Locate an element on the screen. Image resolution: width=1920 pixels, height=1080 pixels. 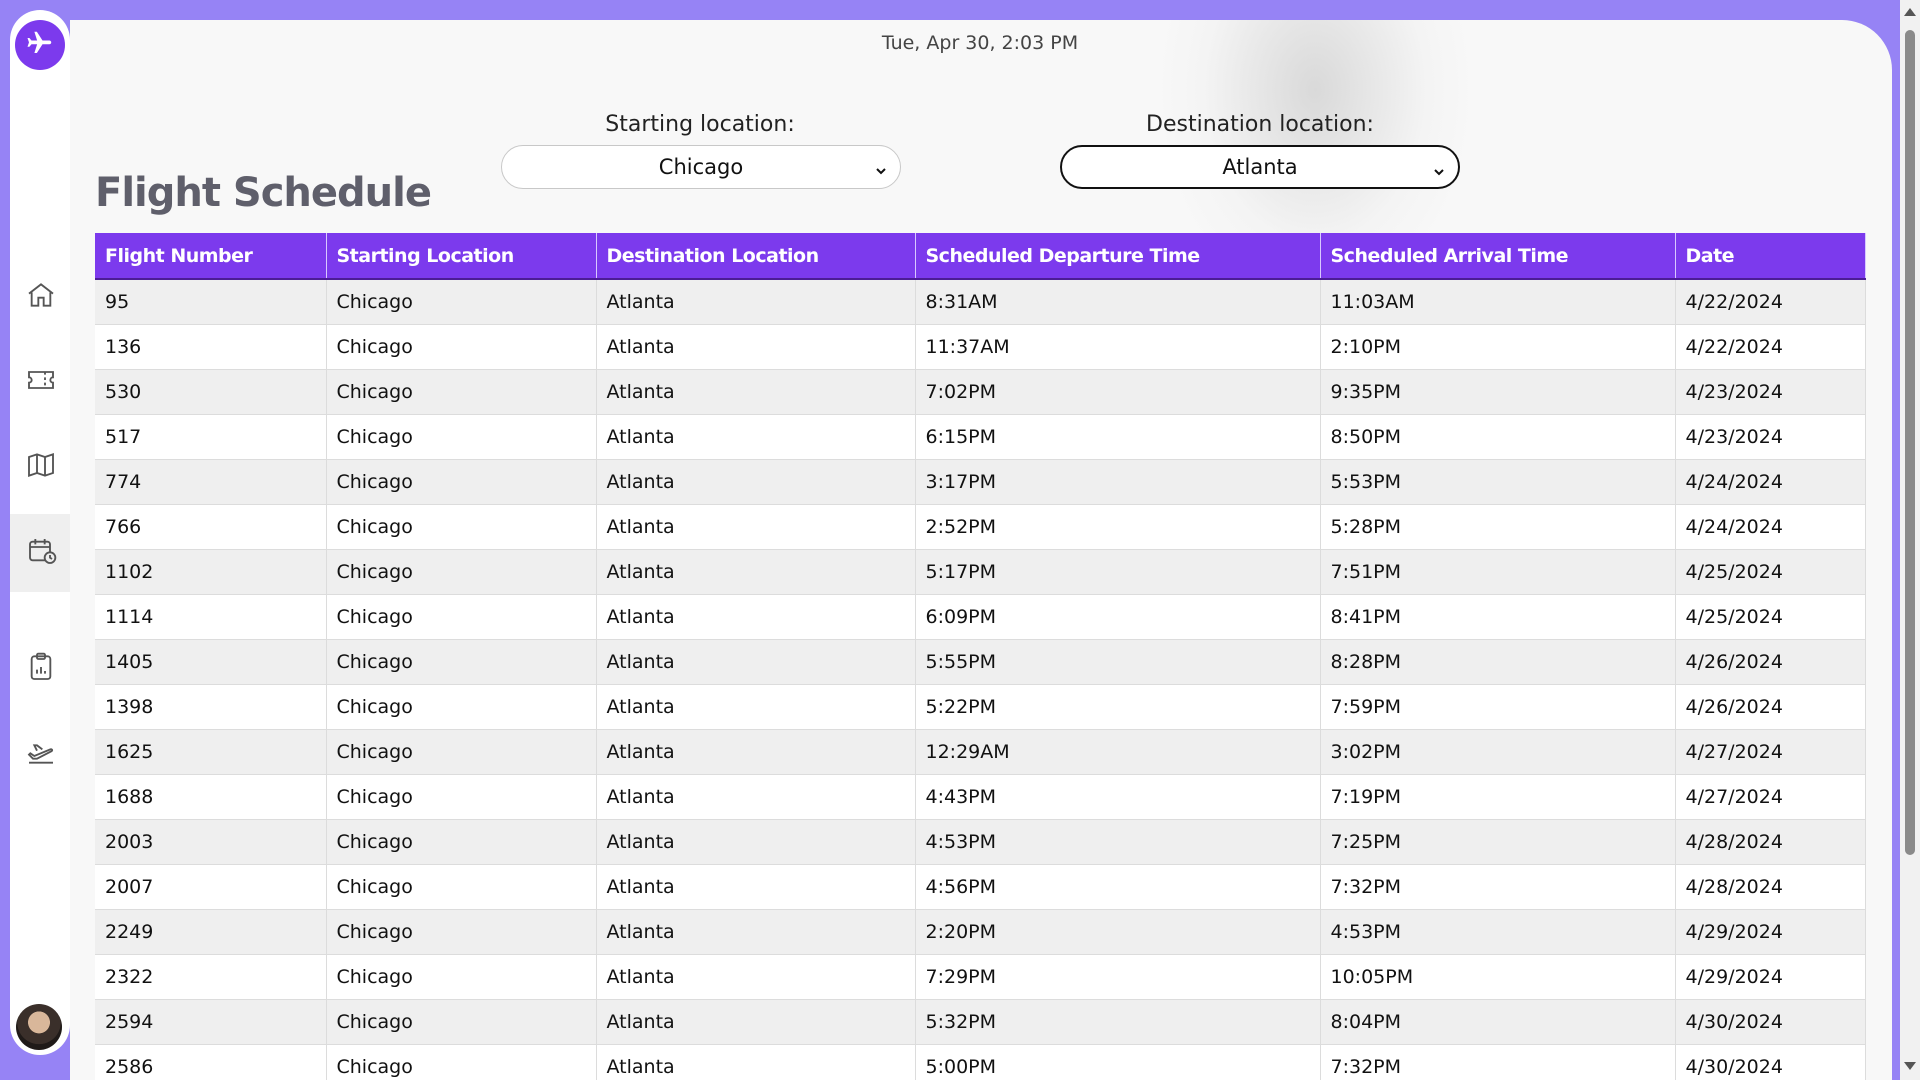
table-cell: 2249 is located at coordinates (211, 932).